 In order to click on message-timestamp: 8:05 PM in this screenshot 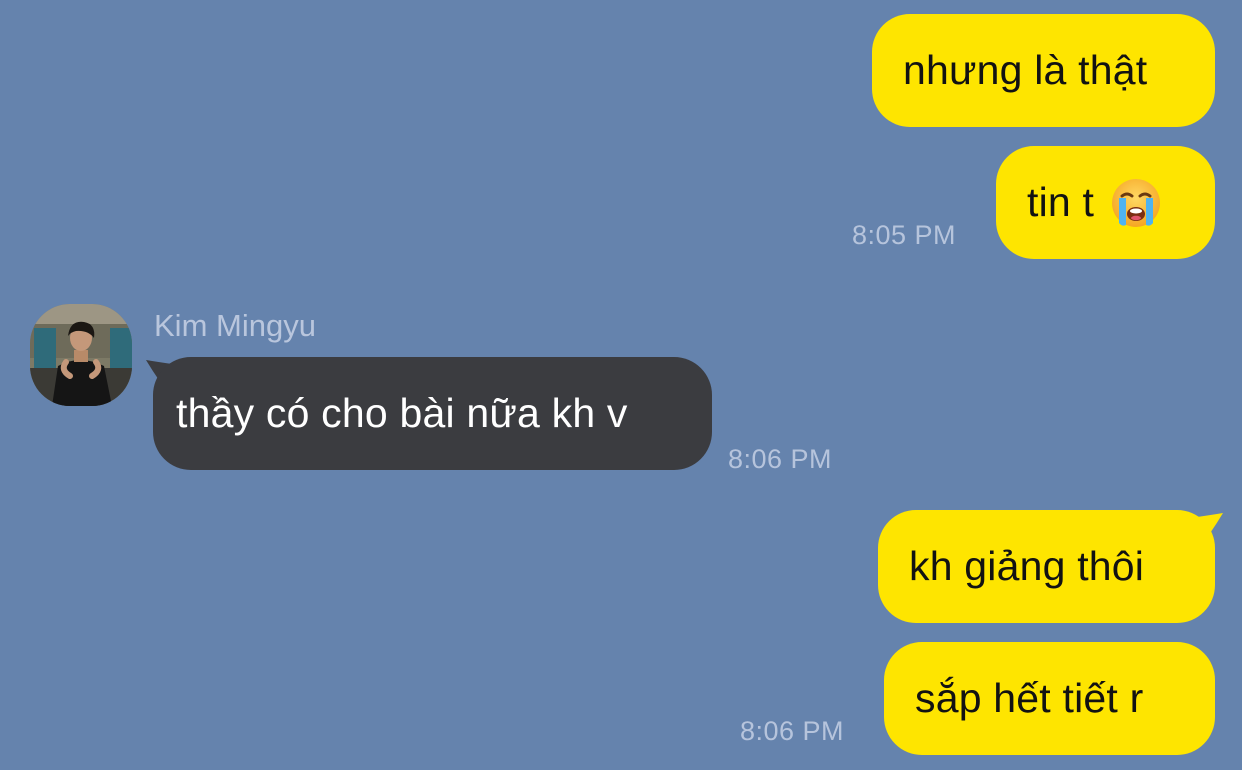, I will do `click(904, 235)`.